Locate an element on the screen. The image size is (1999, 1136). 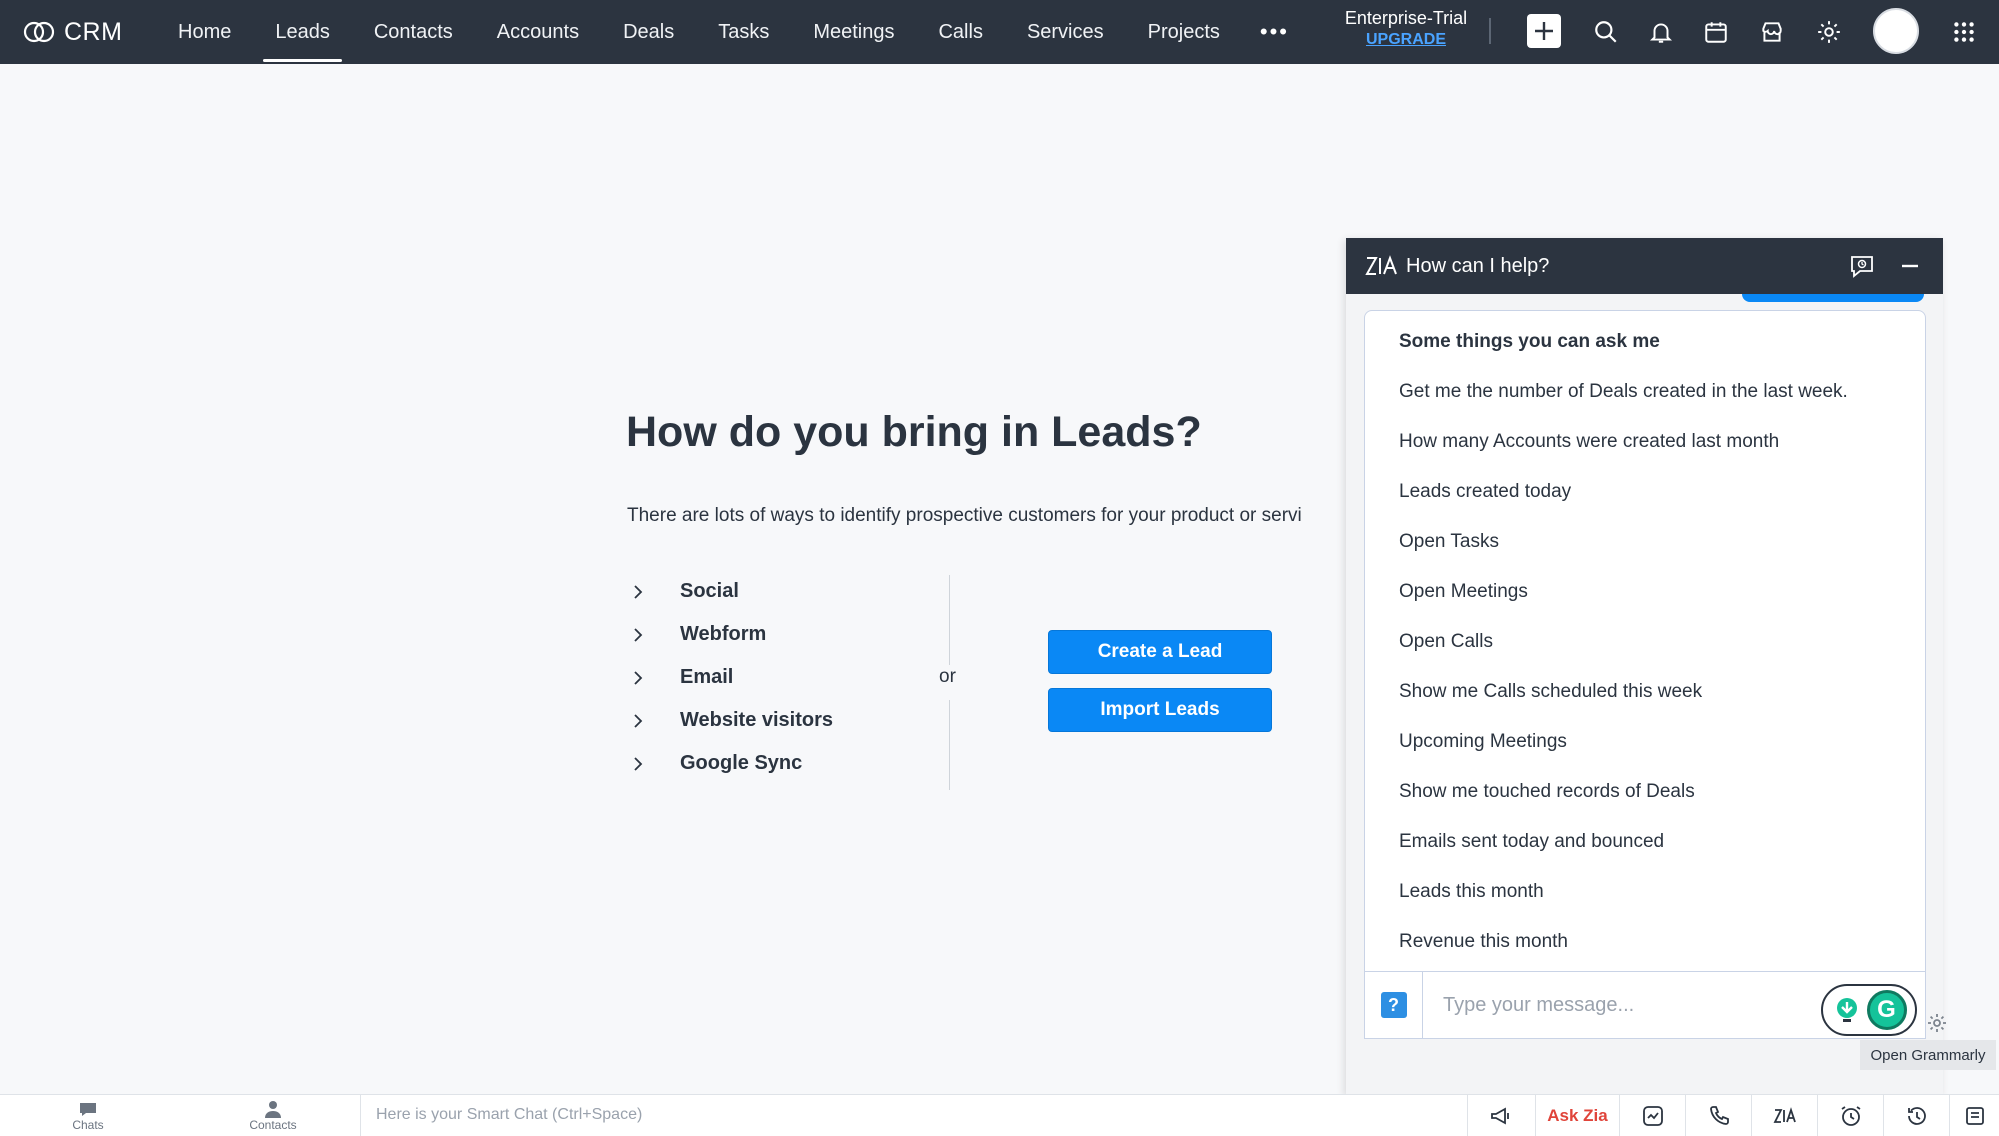
apps-menu-button is located at coordinates (1964, 32).